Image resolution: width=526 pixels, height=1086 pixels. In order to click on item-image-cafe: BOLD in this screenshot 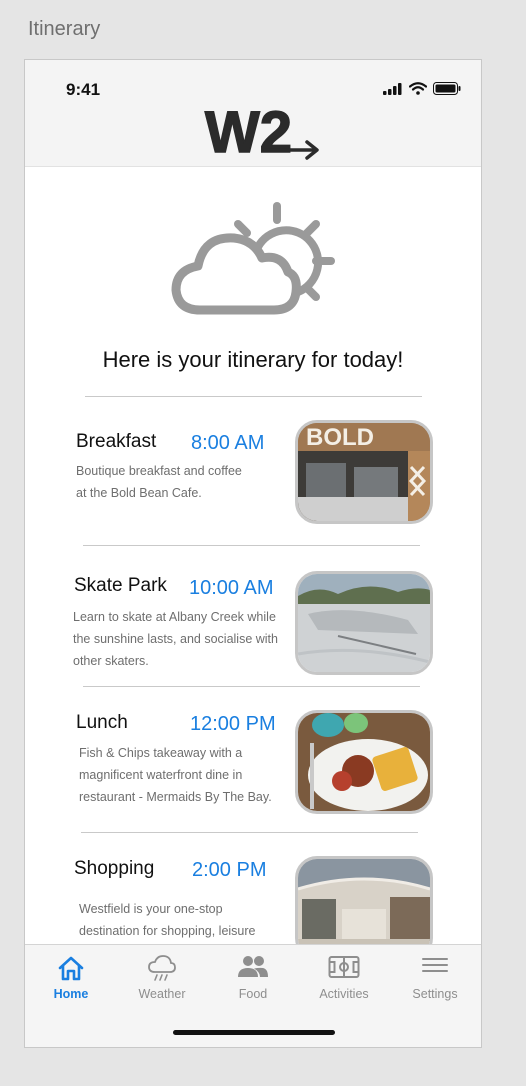, I will do `click(364, 472)`.